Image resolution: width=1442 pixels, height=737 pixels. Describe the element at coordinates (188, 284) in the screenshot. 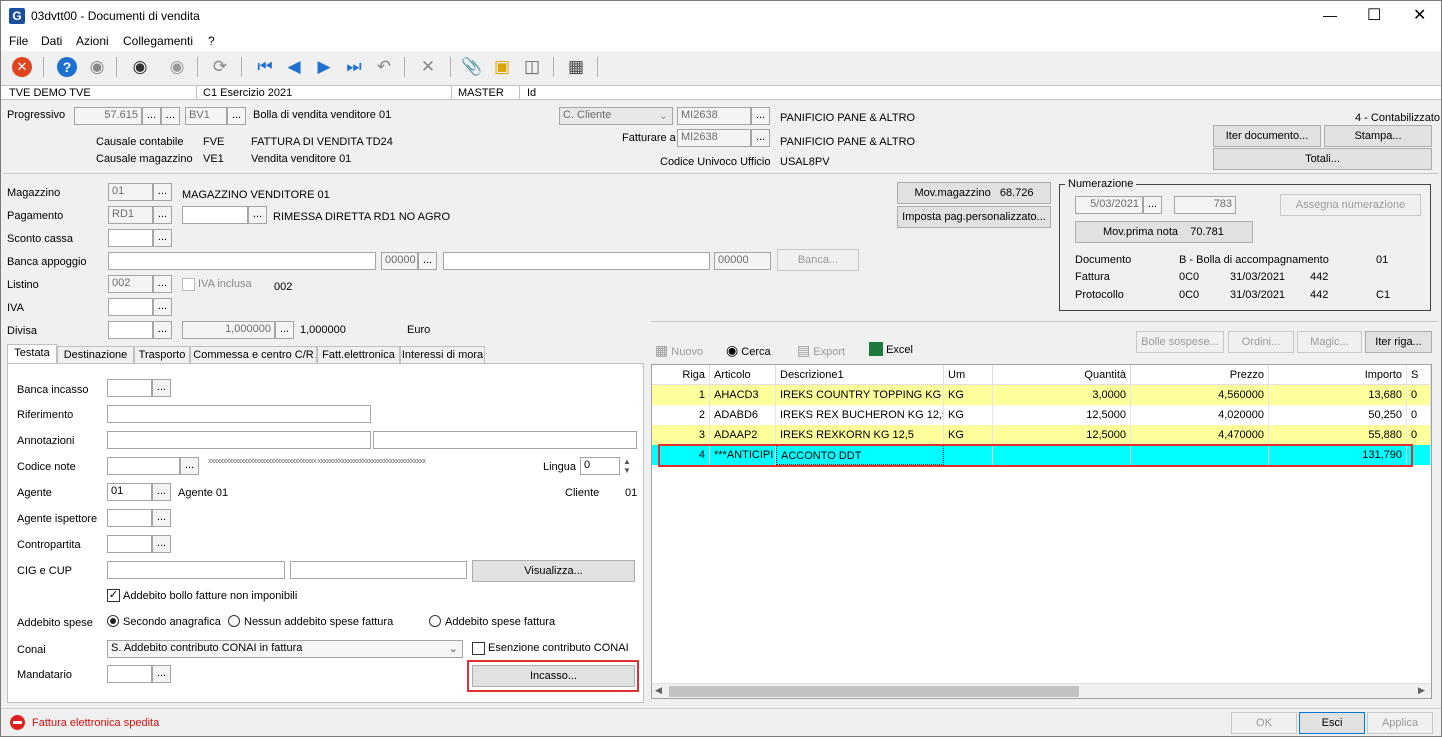

I see `iva-inclusa-checkbox` at that location.